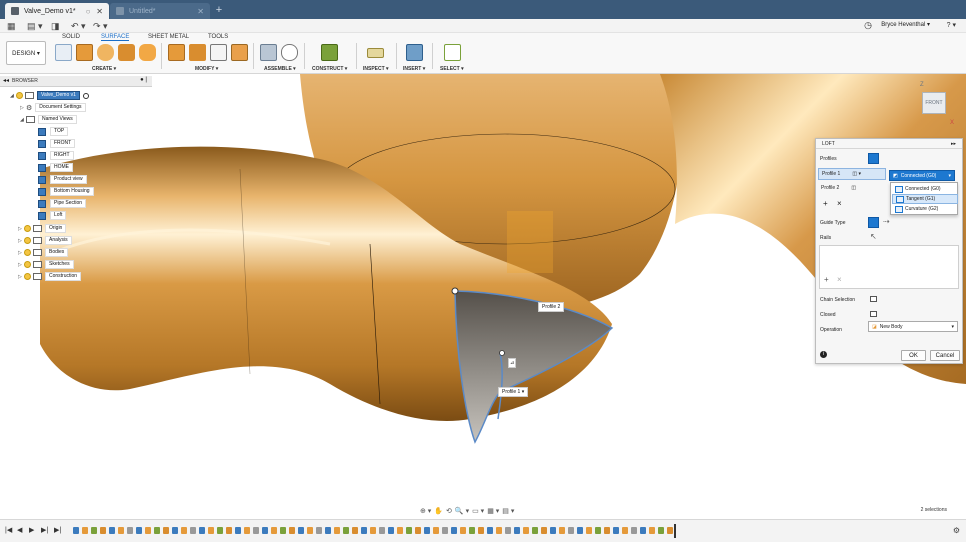 Image resolution: width=966 pixels, height=542 pixels. Describe the element at coordinates (376, 69) in the screenshot. I see `inspect-group-label: INSPECT ▾` at that location.